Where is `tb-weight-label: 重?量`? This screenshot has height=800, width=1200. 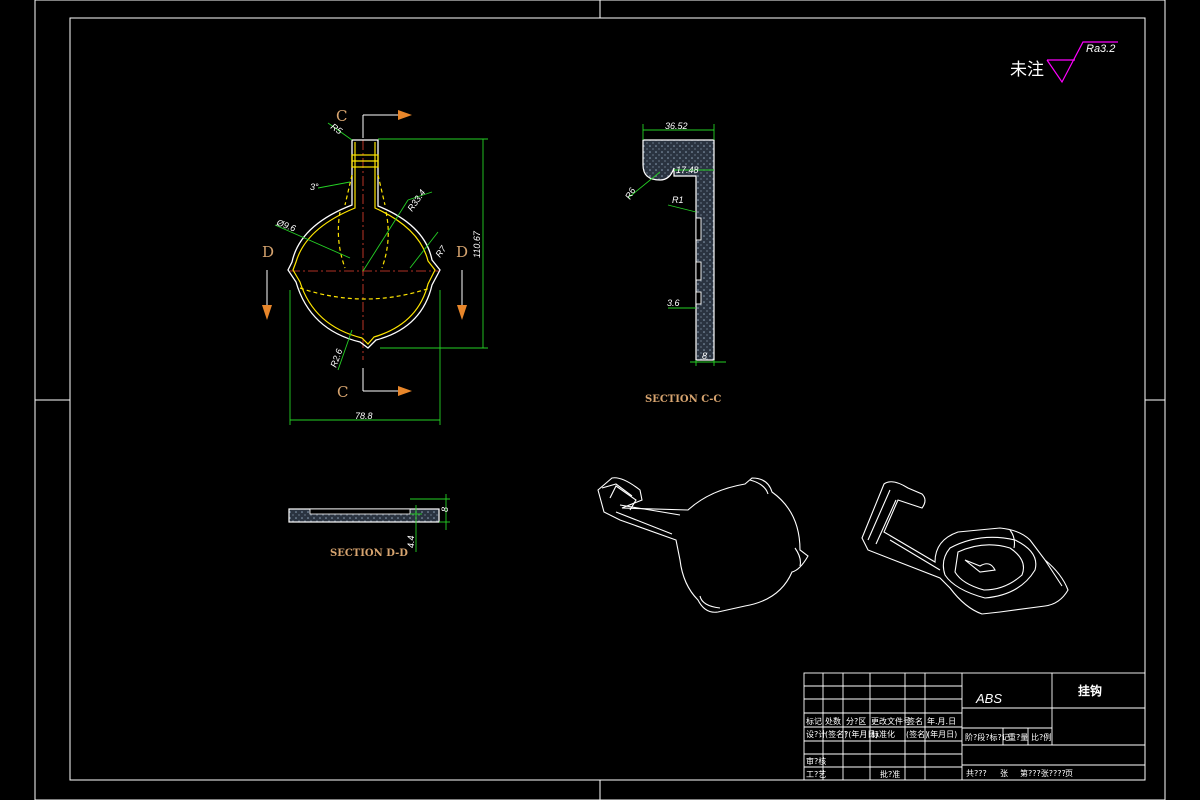 tb-weight-label: 重?量 is located at coordinates (1018, 737).